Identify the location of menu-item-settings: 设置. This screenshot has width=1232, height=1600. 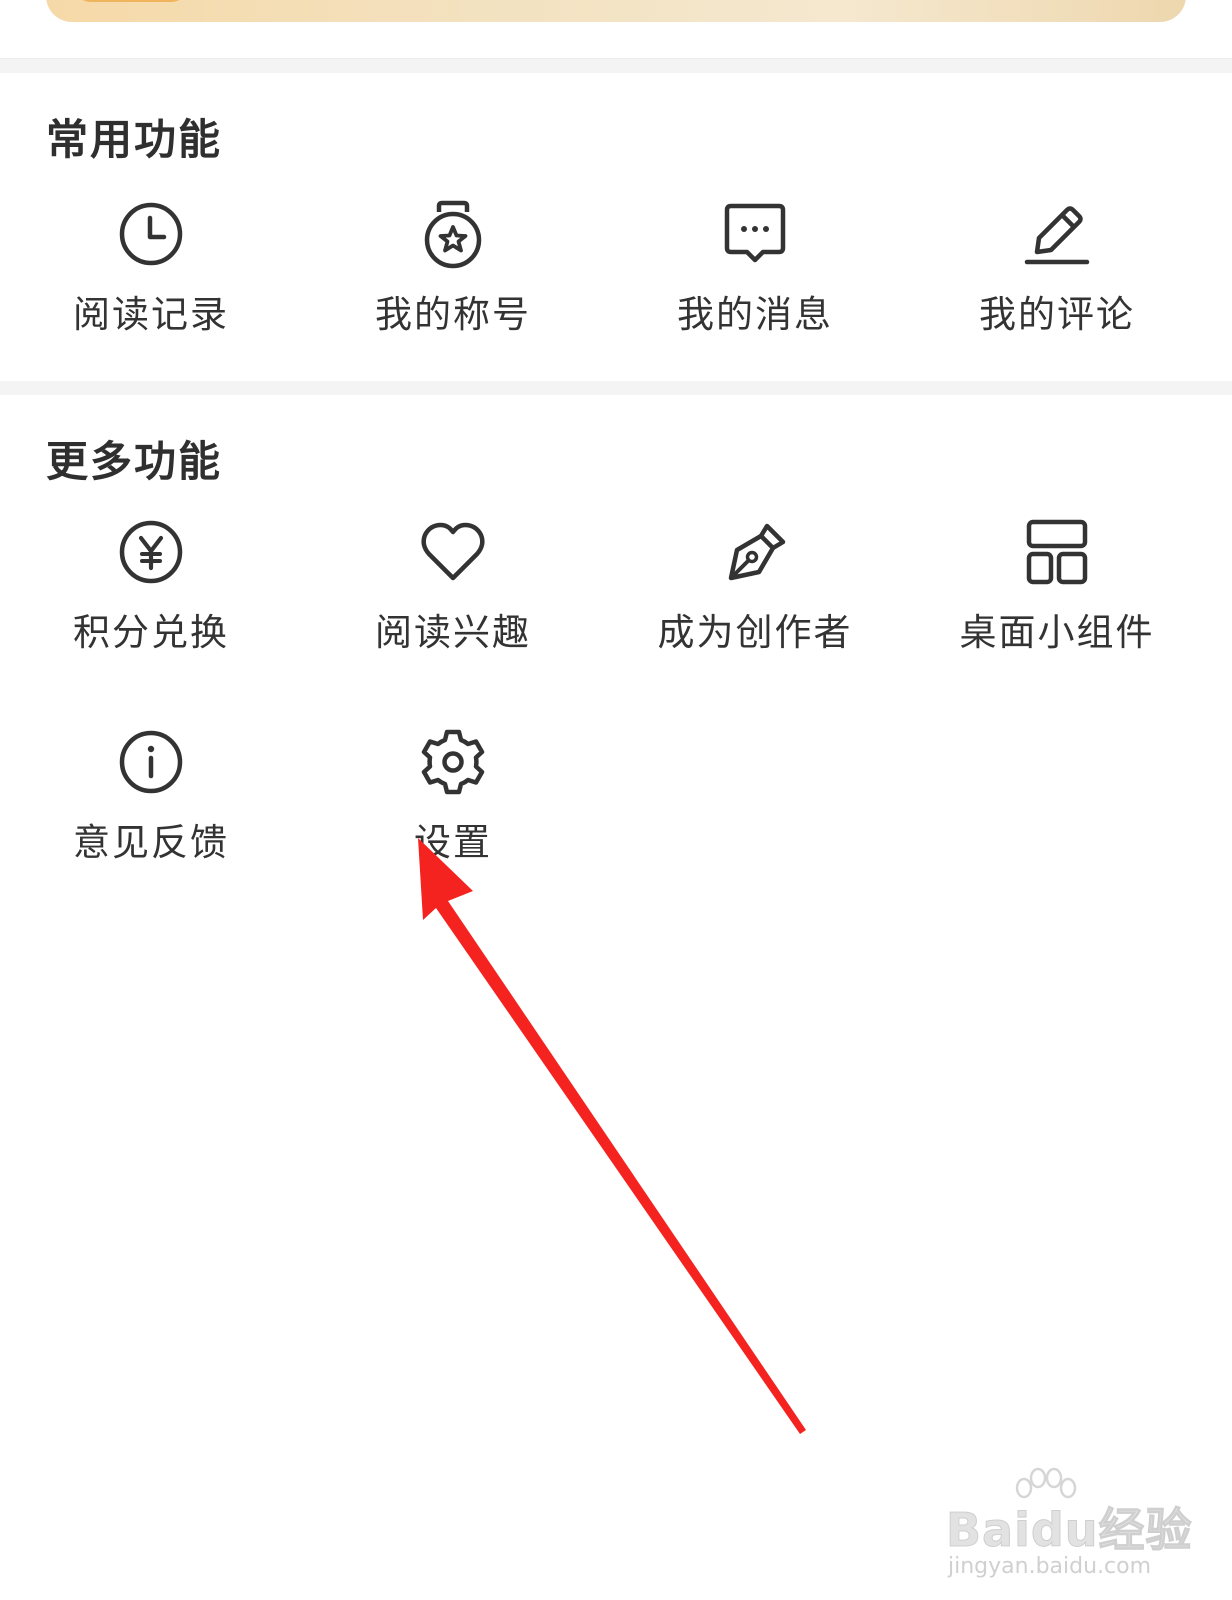
(453, 795).